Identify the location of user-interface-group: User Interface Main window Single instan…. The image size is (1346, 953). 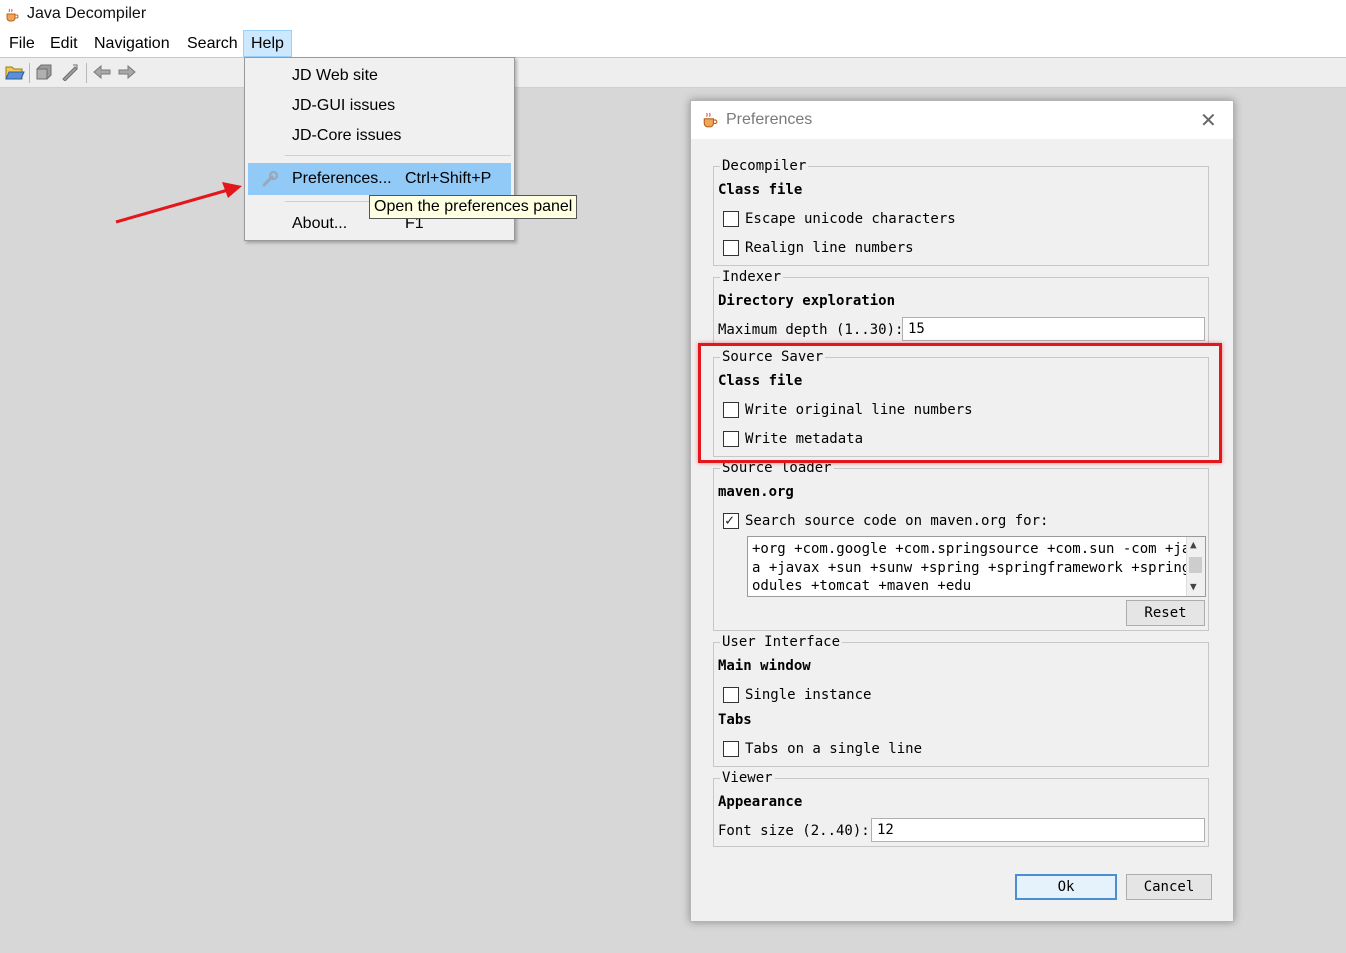
(961, 700).